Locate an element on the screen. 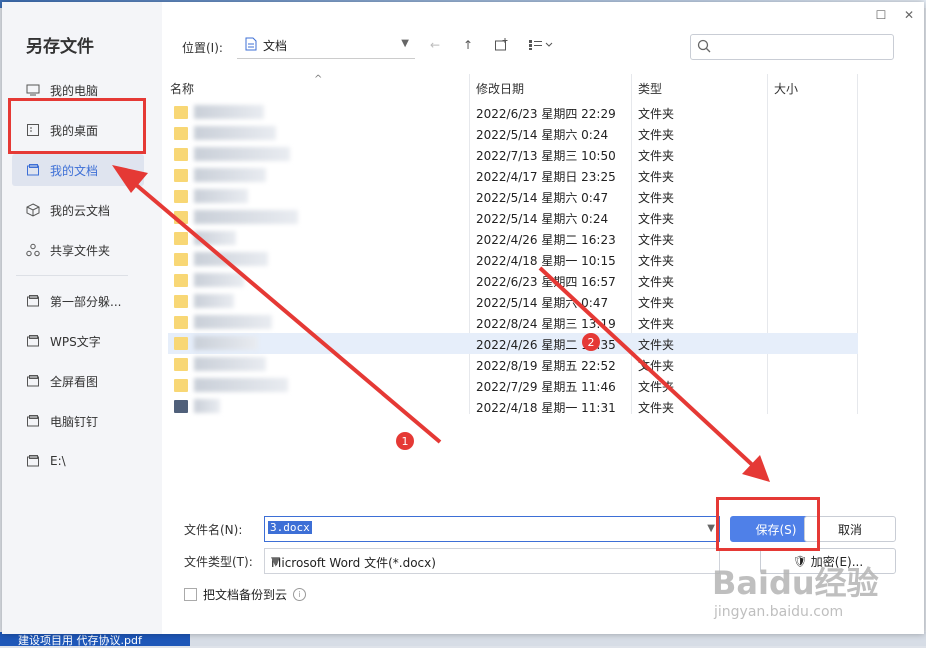  file-row: 2022/7/29 星期五 11:46 文件夹 is located at coordinates (513, 385).